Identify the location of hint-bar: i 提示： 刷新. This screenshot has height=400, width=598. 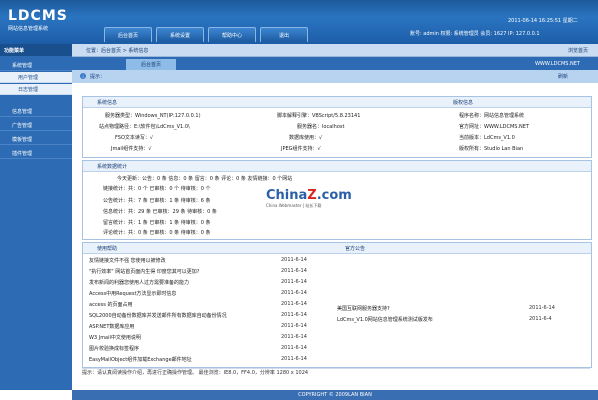
(335, 76).